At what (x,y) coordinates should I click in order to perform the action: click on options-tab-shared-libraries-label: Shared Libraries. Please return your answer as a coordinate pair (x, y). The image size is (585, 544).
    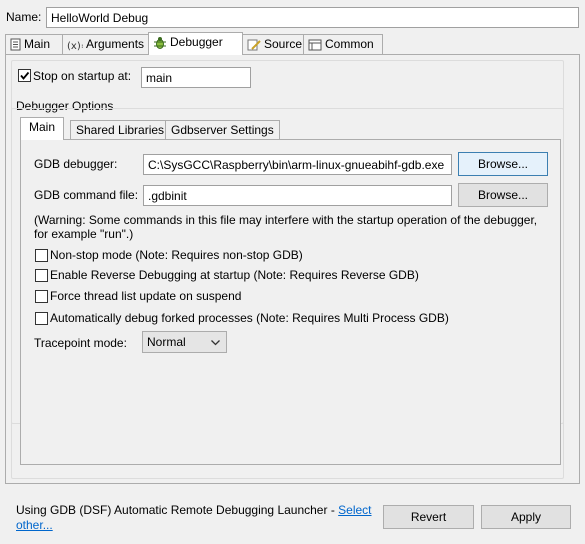
    Looking at the image, I should click on (120, 130).